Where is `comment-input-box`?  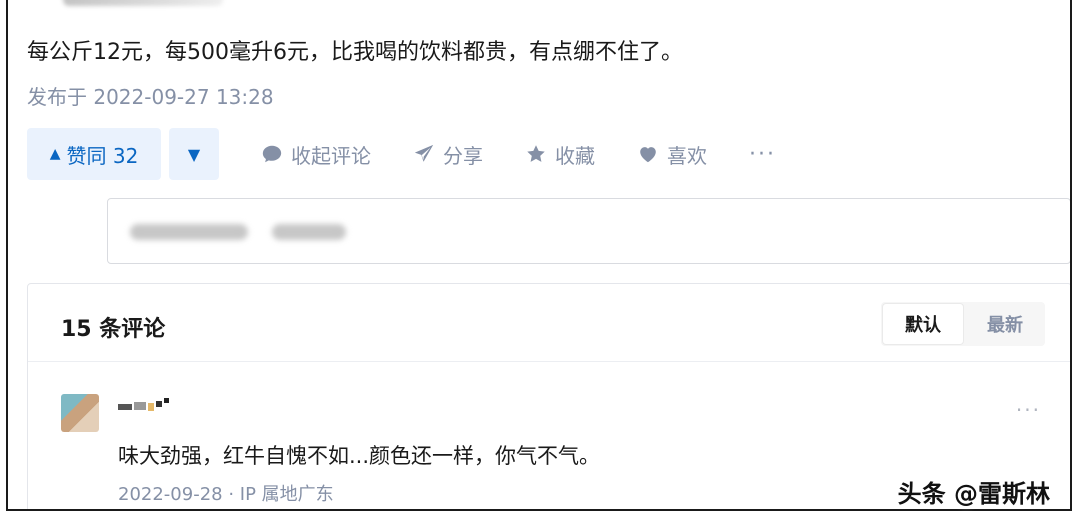 comment-input-box is located at coordinates (588, 231).